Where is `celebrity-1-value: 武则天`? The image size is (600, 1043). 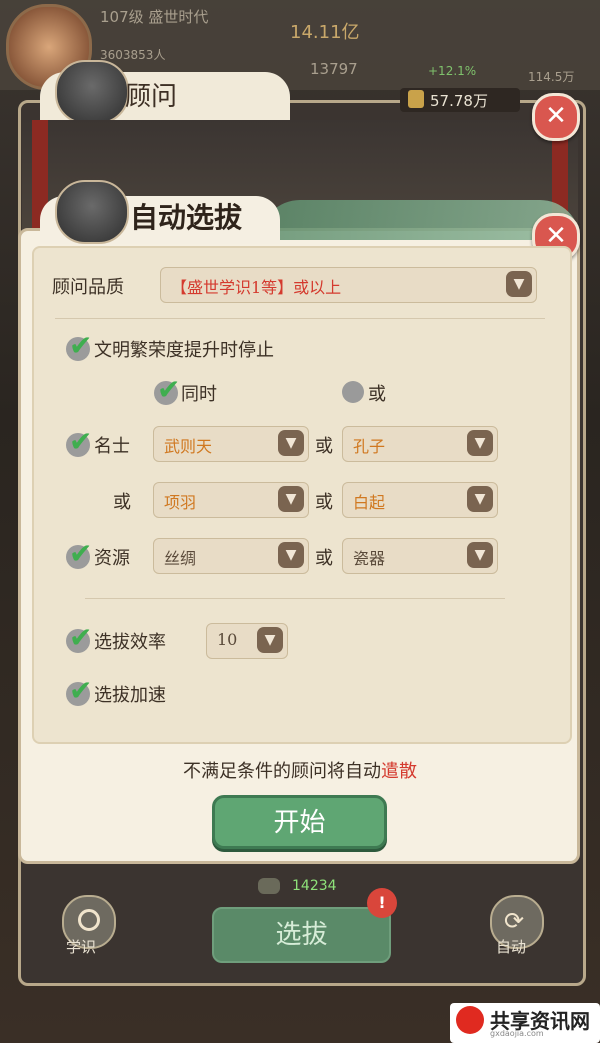 celebrity-1-value: 武则天 is located at coordinates (188, 446).